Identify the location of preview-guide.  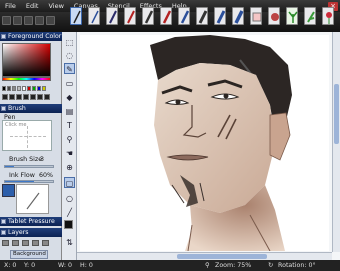
(28, 136).